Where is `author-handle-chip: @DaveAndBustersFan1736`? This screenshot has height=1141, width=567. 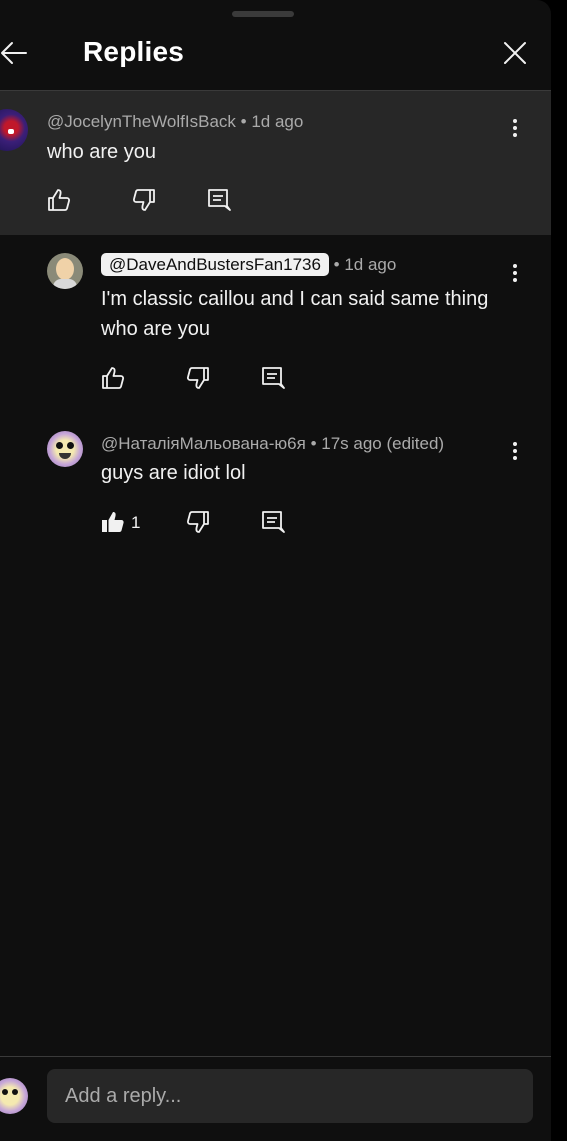
author-handle-chip: @DaveAndBustersFan1736 is located at coordinates (215, 264).